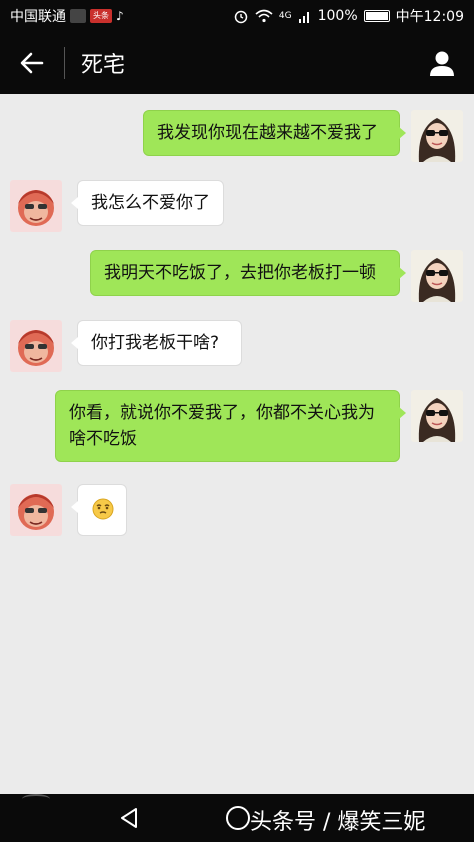 The width and height of the screenshot is (474, 842). What do you see at coordinates (101, 16) in the screenshot?
I see `news-app-icon: 头条` at bounding box center [101, 16].